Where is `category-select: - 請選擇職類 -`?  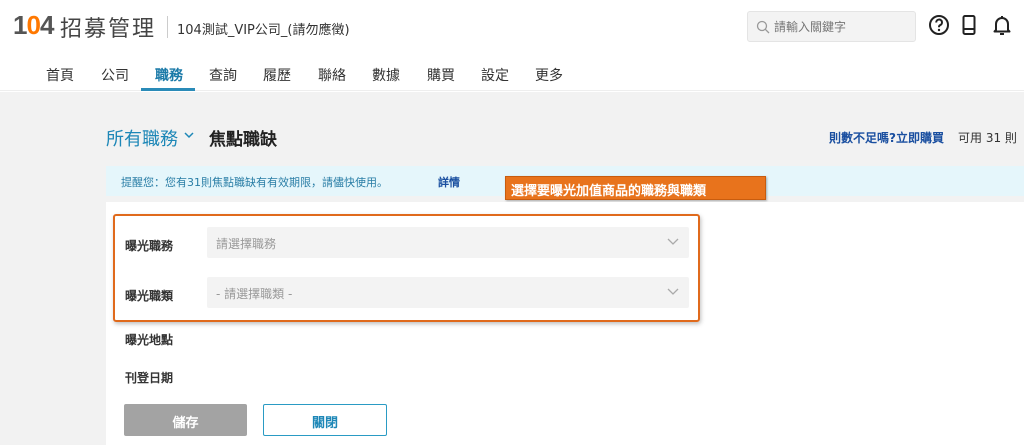 category-select: - 請選擇職類 - is located at coordinates (448, 292).